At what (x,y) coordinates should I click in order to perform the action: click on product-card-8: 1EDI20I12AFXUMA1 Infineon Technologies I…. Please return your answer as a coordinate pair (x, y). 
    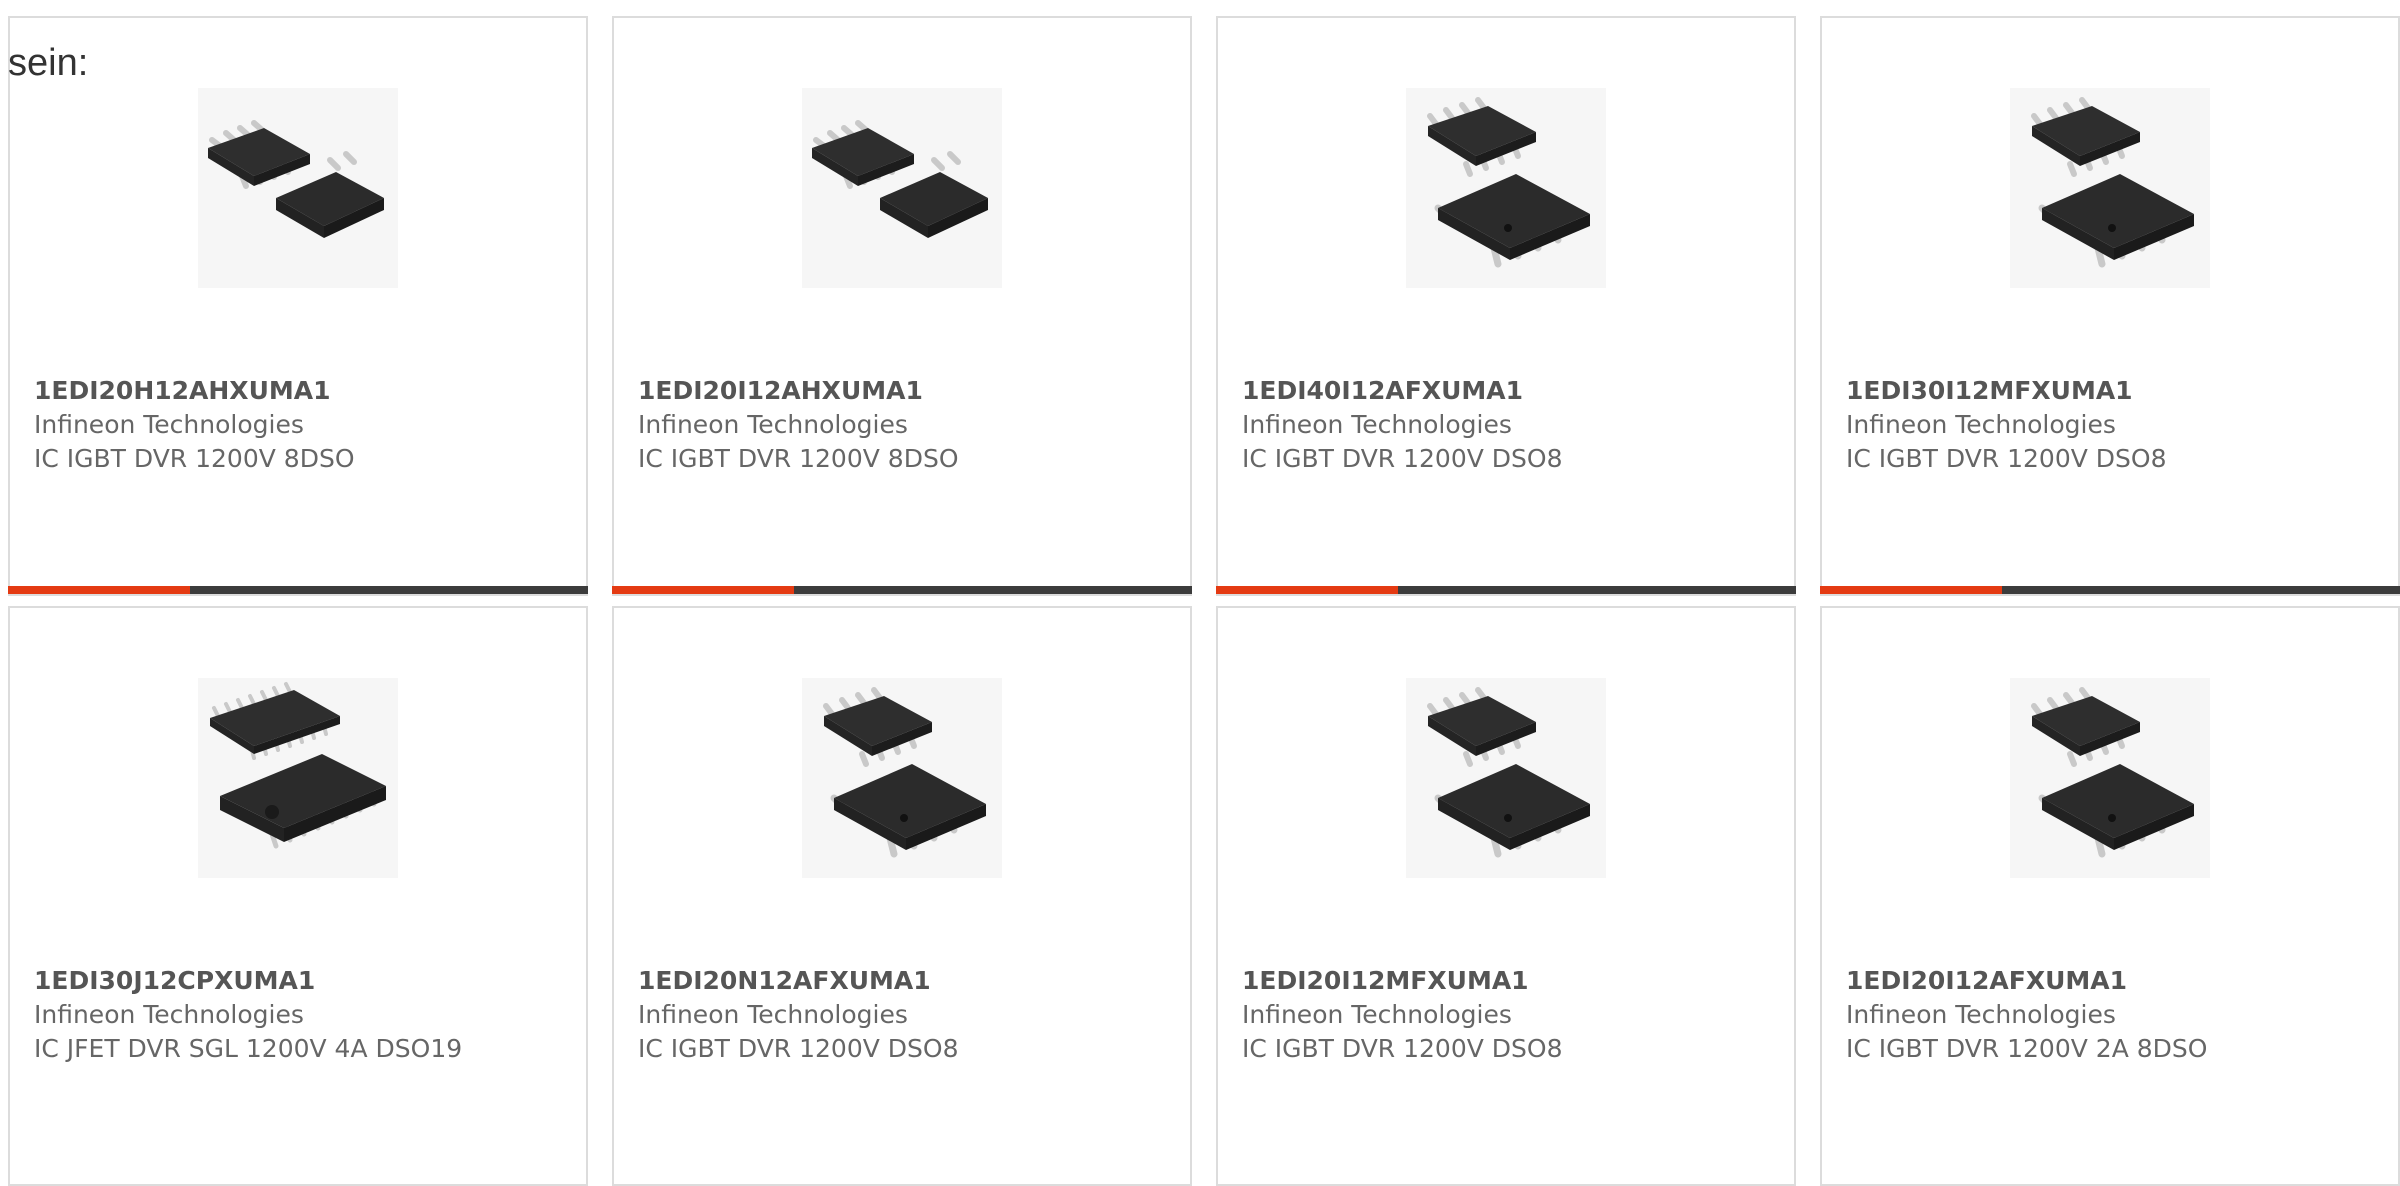
    Looking at the image, I should click on (2110, 896).